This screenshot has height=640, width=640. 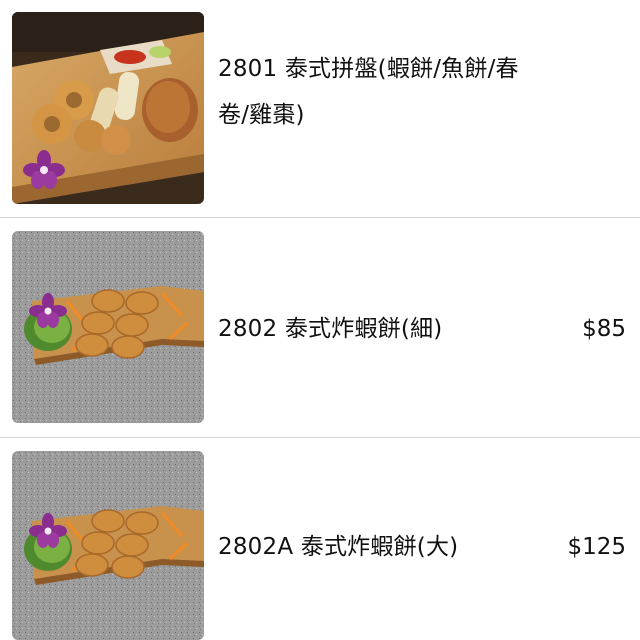 I want to click on item-title: 2802 泰式炸蝦餅(細), so click(x=330, y=329).